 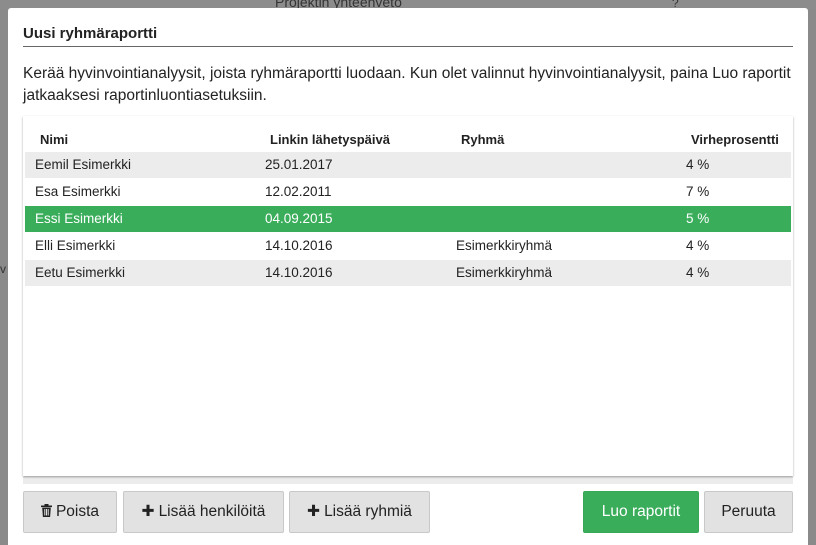 What do you see at coordinates (408, 192) in the screenshot?
I see `table-row: Esa Esimerkki 12.02.2011 7 %` at bounding box center [408, 192].